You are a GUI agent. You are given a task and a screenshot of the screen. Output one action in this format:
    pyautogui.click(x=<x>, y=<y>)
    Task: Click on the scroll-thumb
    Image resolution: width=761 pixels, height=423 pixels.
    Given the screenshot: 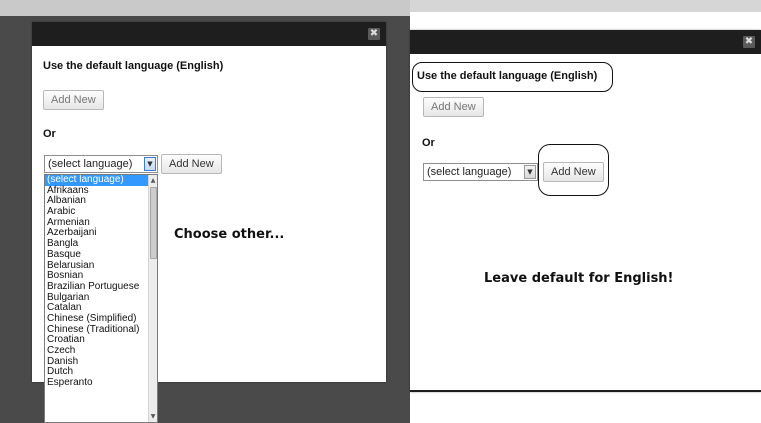 What is the action you would take?
    pyautogui.click(x=153, y=223)
    